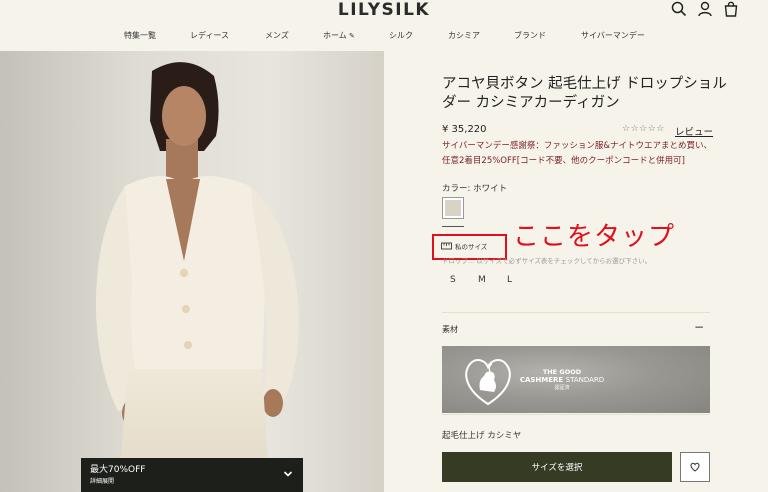 The image size is (768, 492). I want to click on cashmere-standard-text: THE GOOD CASHMERE STANDARD 認証済, so click(562, 379).